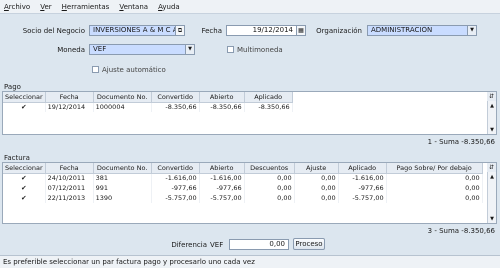 The height and width of the screenshot is (268, 500). Describe the element at coordinates (100, 49) in the screenshot. I see `moneda-value: VEF` at that location.